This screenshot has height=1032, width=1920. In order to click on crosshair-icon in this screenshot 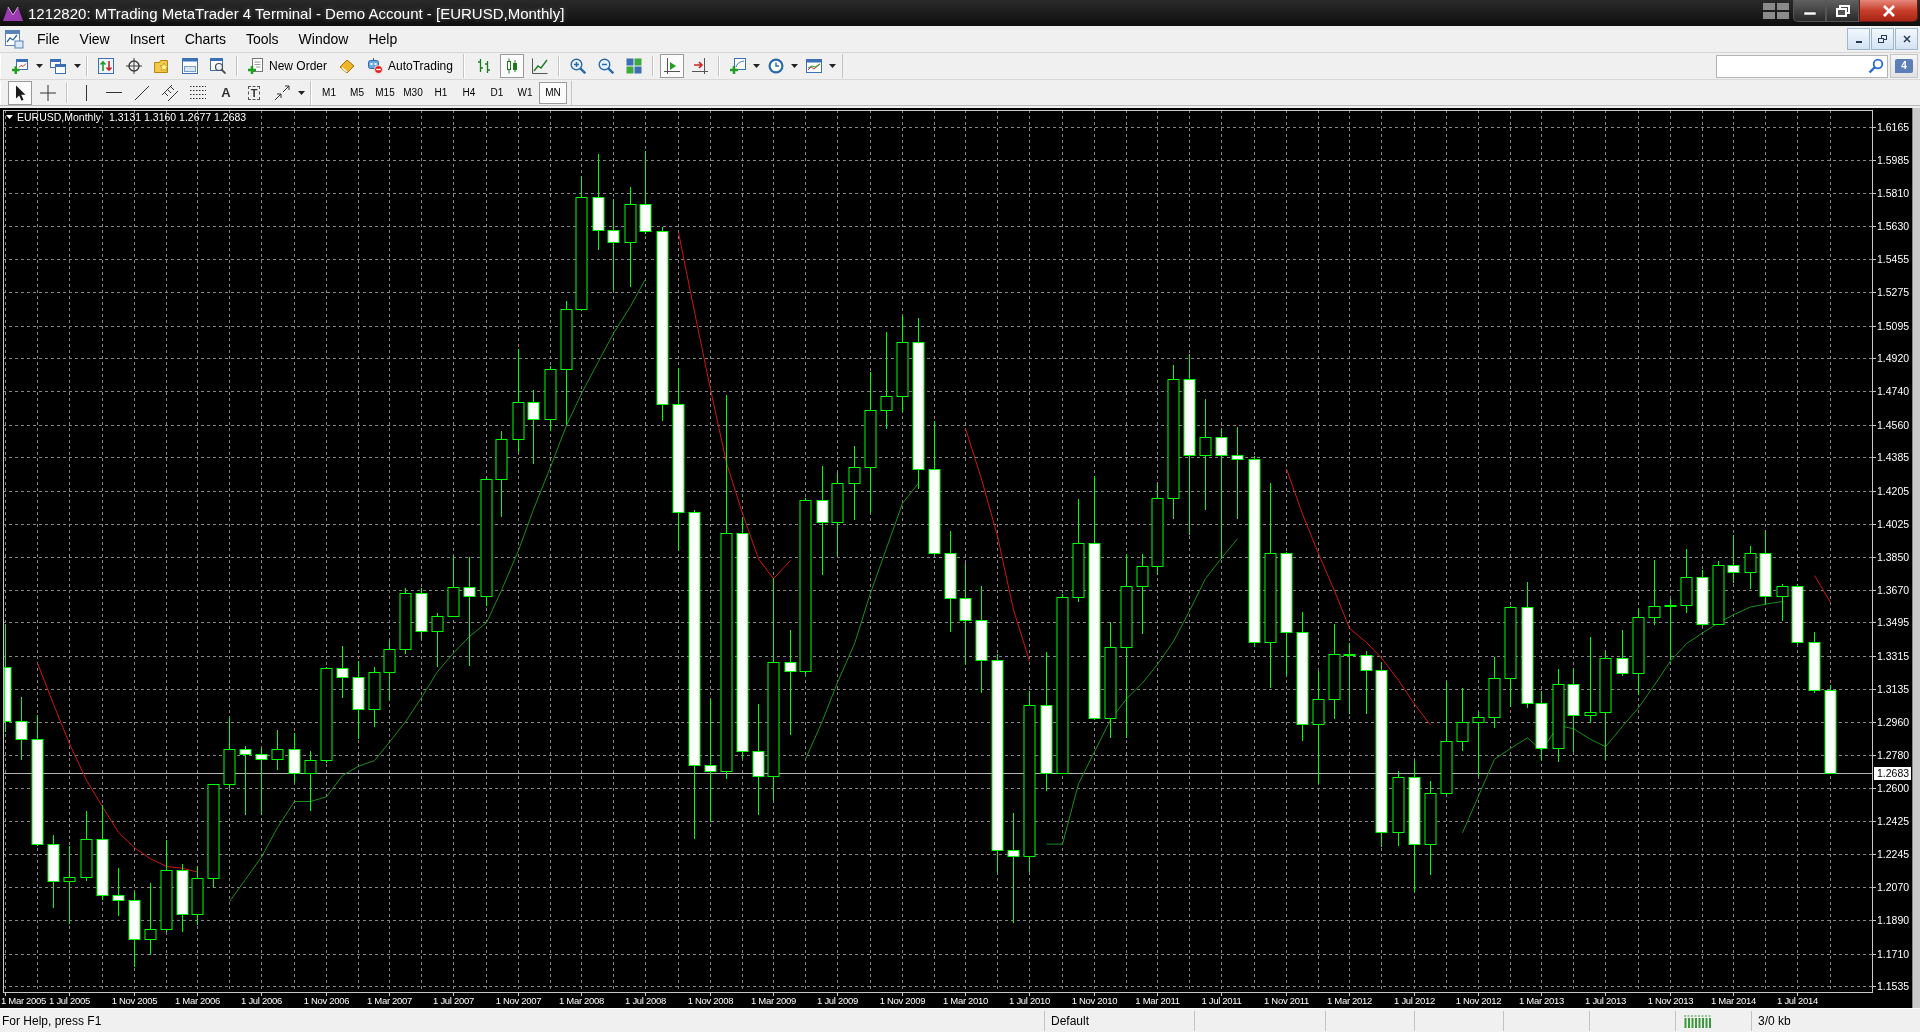, I will do `click(48, 92)`.